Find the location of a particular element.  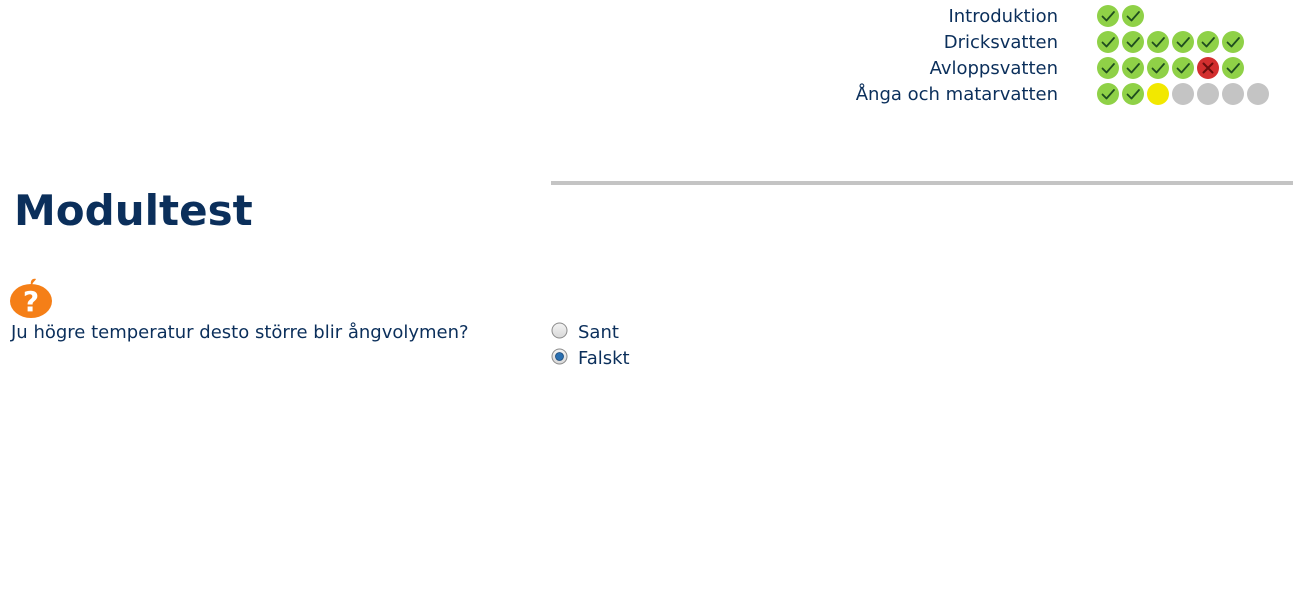

progress-row-dricksvatten: Dricksvatten is located at coordinates (1030, 43).